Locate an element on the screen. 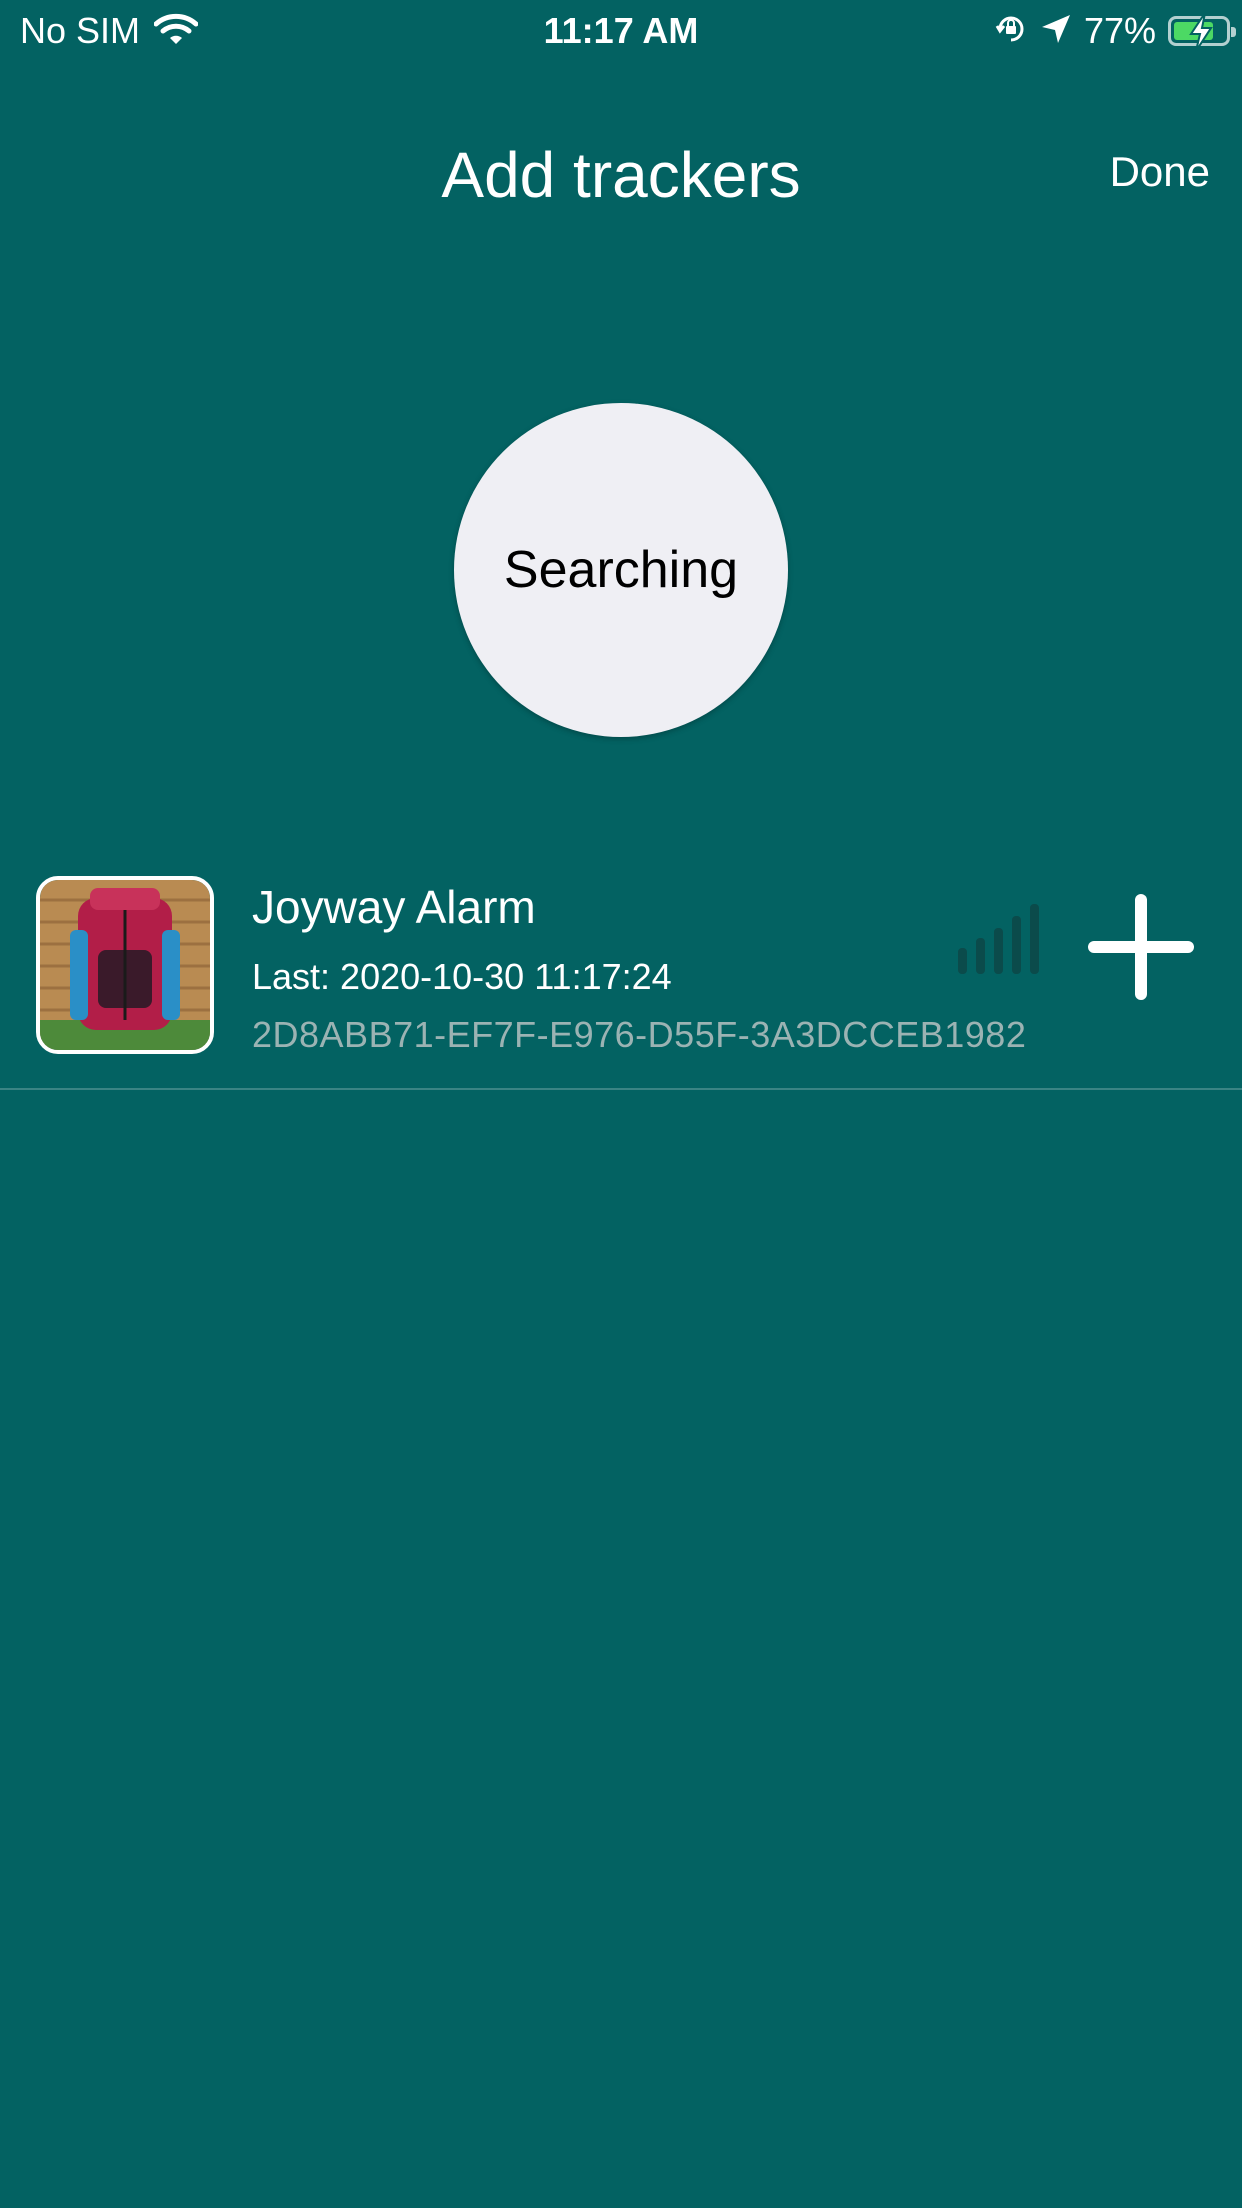 This screenshot has height=2208, width=1242. location-arrow-icon is located at coordinates (1056, 31).